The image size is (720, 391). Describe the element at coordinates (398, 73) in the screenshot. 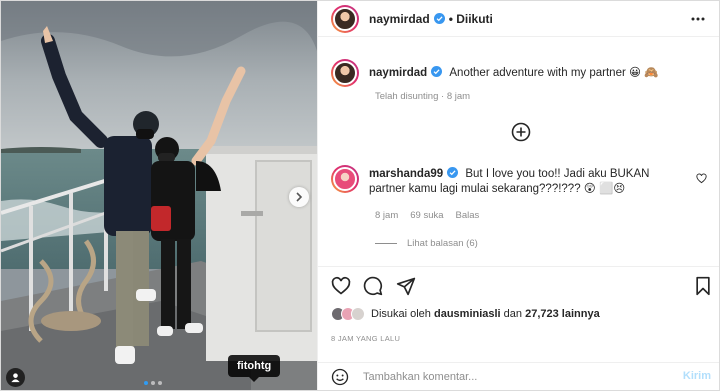

I see `caption-username: naymirdad` at that location.